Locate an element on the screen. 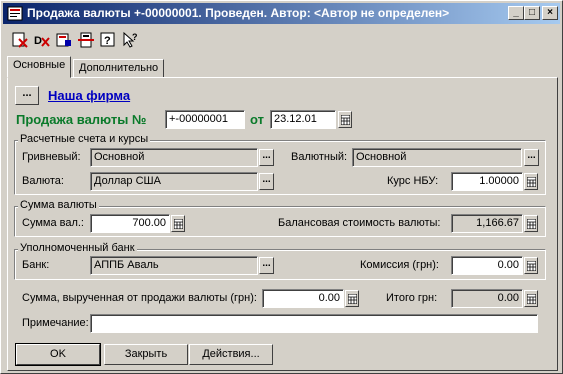 This screenshot has height=374, width=563. calendar-button is located at coordinates (345, 119).